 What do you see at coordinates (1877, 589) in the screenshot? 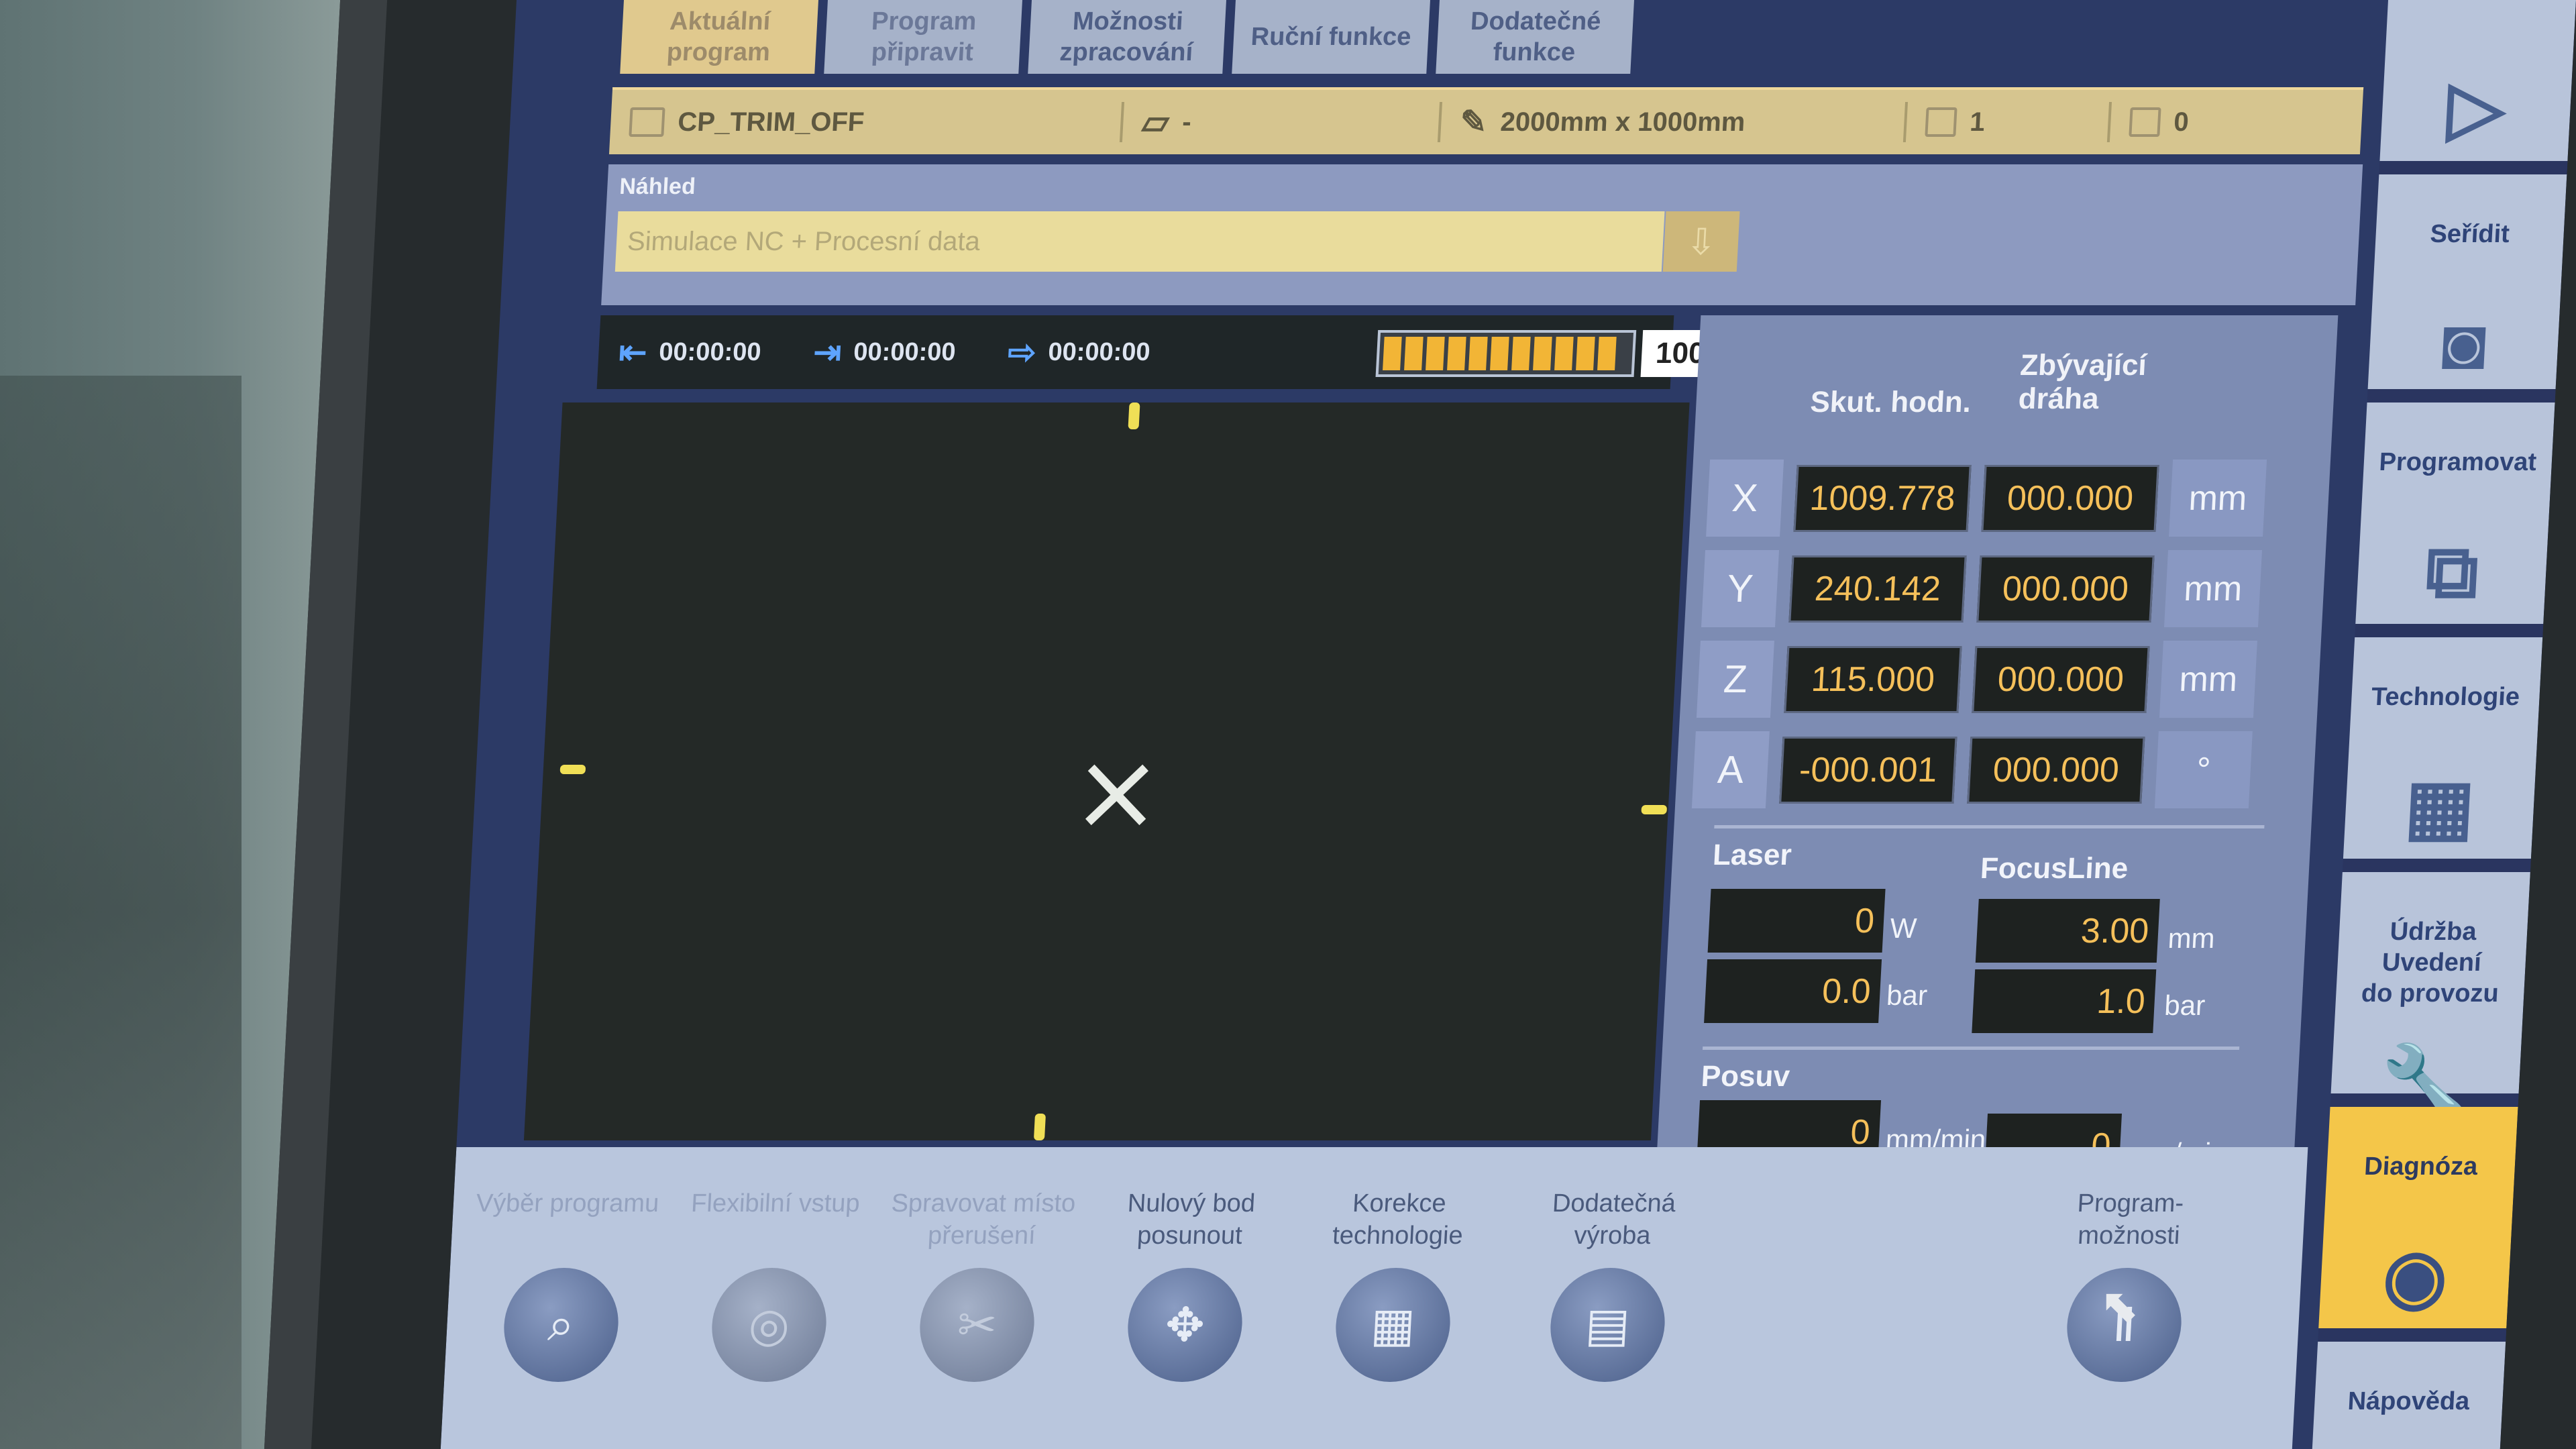
I see `actual-value: 240.142` at bounding box center [1877, 589].